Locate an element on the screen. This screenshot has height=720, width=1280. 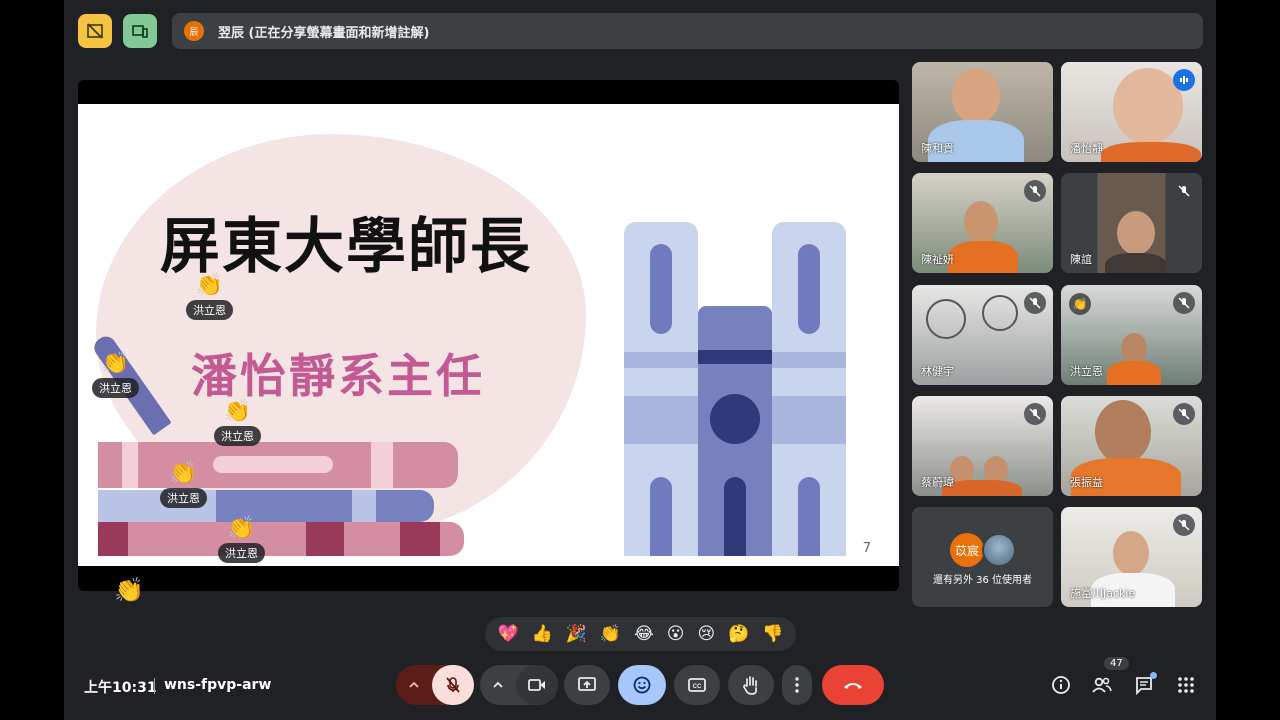
layout-button is located at coordinates (140, 31).